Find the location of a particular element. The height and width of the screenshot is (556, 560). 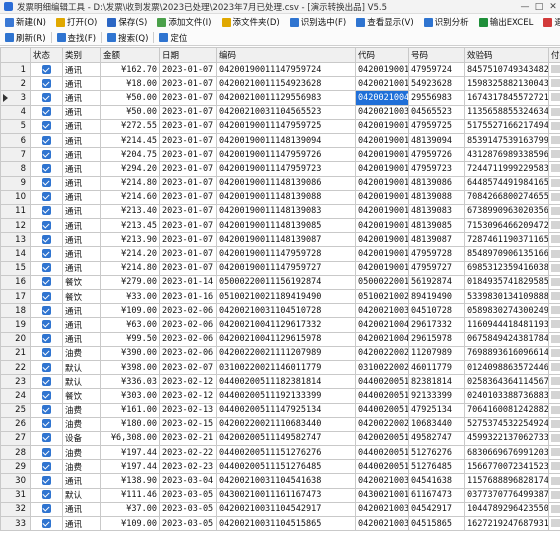

invoice-code-cell: 04200190011147959727 is located at coordinates (286, 268).